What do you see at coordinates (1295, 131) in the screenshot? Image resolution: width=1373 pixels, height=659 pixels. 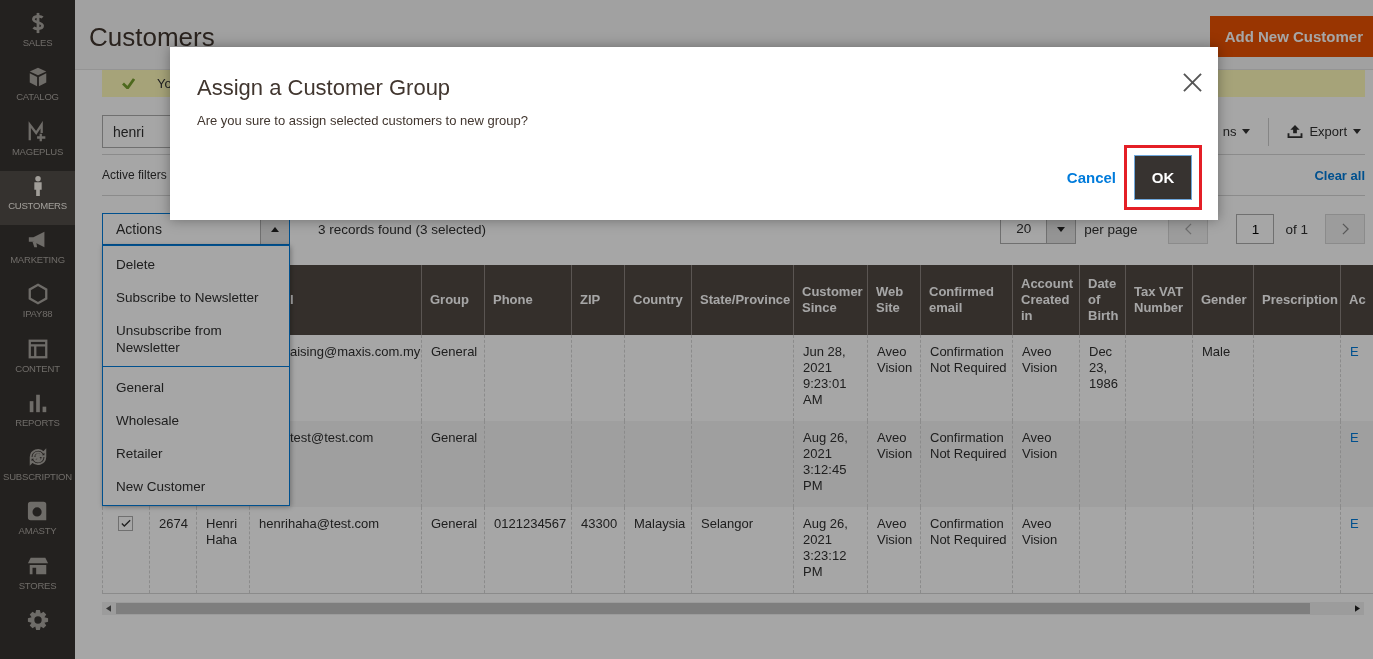 I see `upload-icon` at bounding box center [1295, 131].